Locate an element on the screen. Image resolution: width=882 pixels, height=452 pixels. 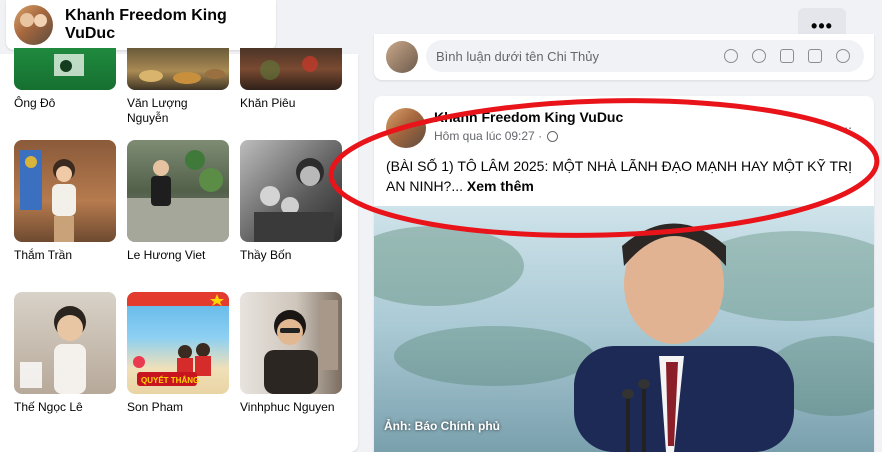
friend-name: Son Pham is located at coordinates (178, 407).